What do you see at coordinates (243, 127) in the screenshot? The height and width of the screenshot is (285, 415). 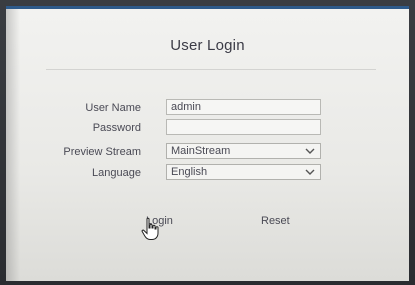 I see `password-field` at bounding box center [243, 127].